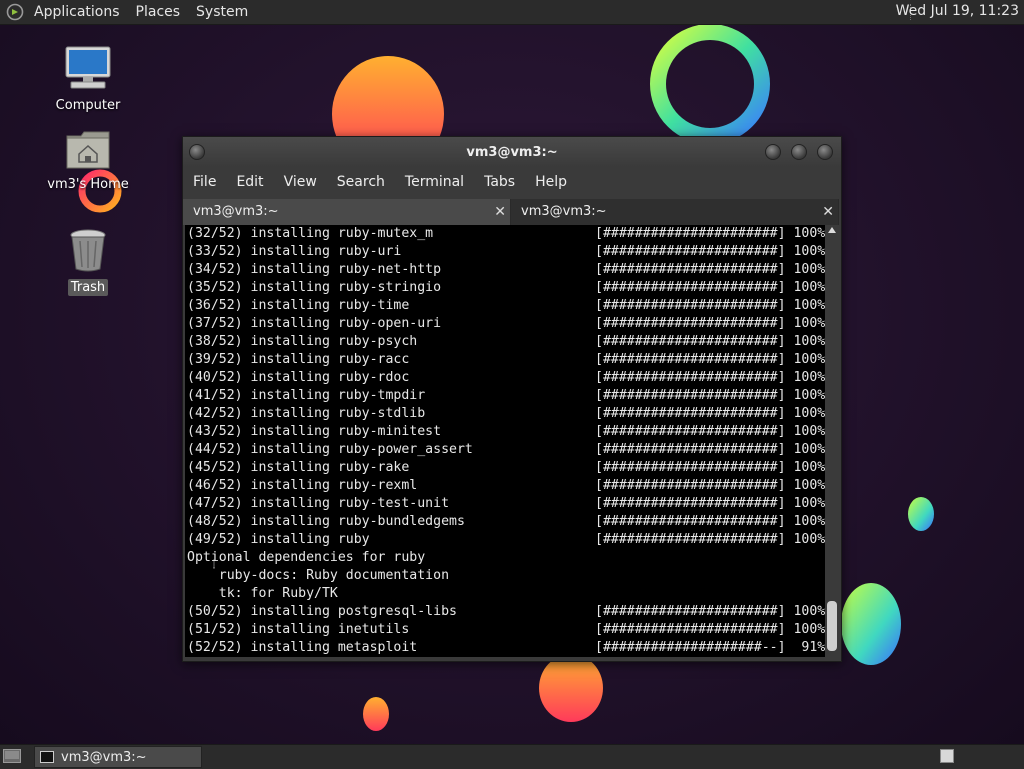 This screenshot has height=769, width=1024. Describe the element at coordinates (306, 557) in the screenshot. I see `terminal-line-text: Optional dependencies for ruby` at that location.